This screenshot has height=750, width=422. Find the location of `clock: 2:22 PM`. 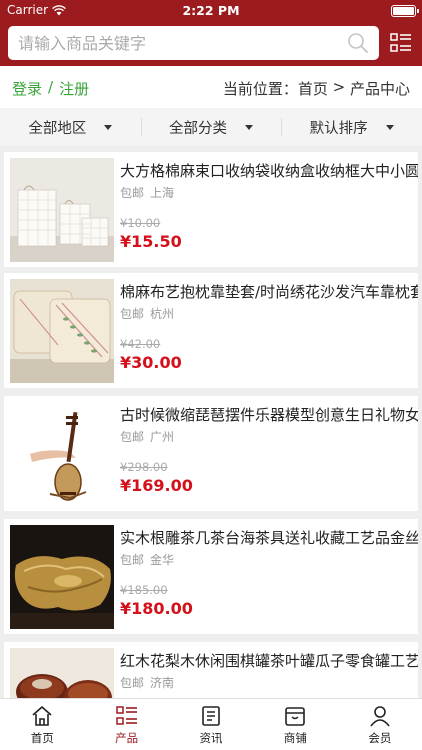

clock: 2:22 PM is located at coordinates (211, 10).